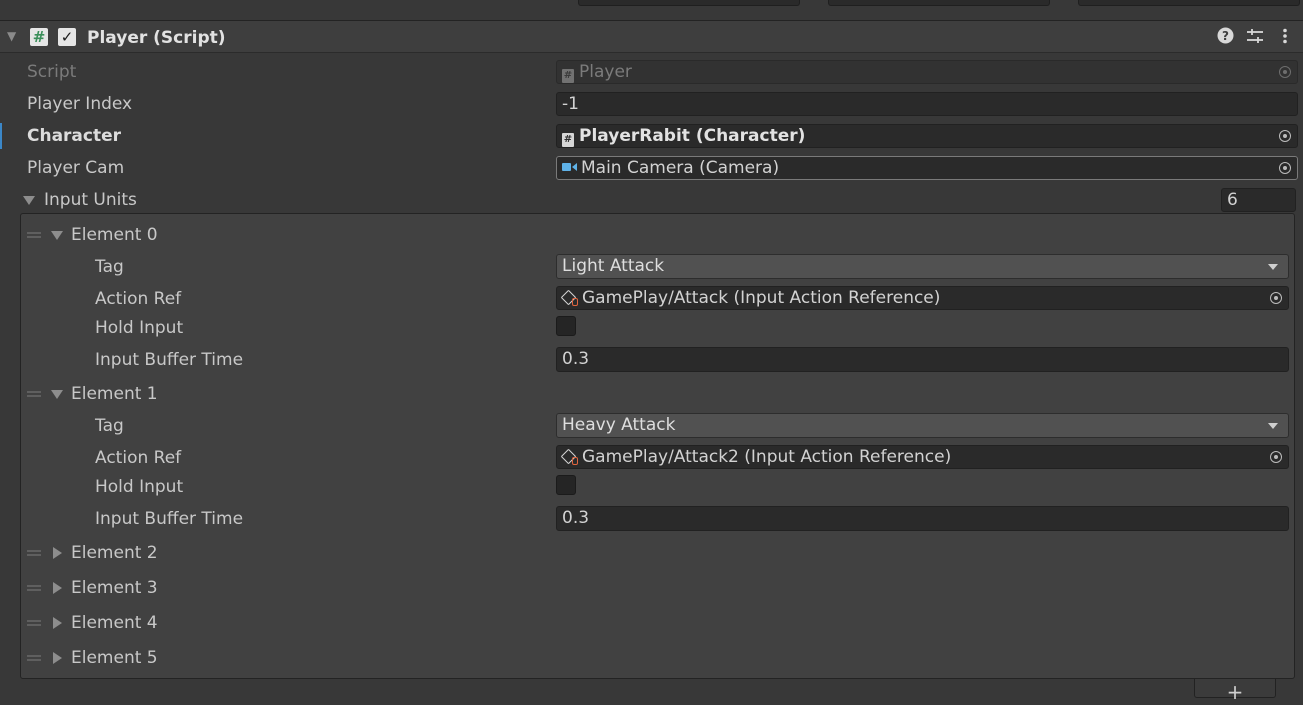 The image size is (1303, 705). What do you see at coordinates (74, 136) in the screenshot?
I see `character-label: Character` at bounding box center [74, 136].